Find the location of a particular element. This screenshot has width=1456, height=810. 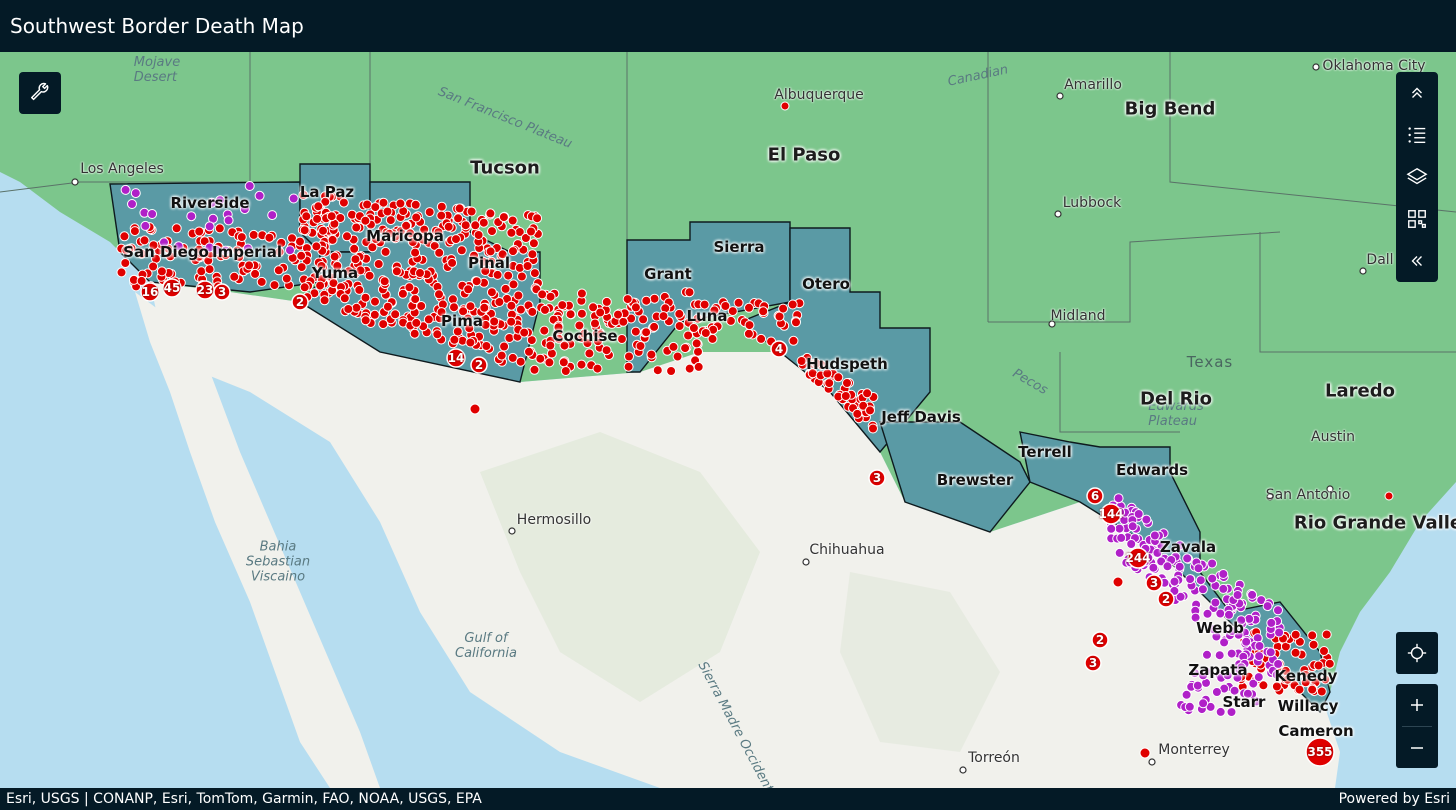

zoom-out-button is located at coordinates (1417, 748).